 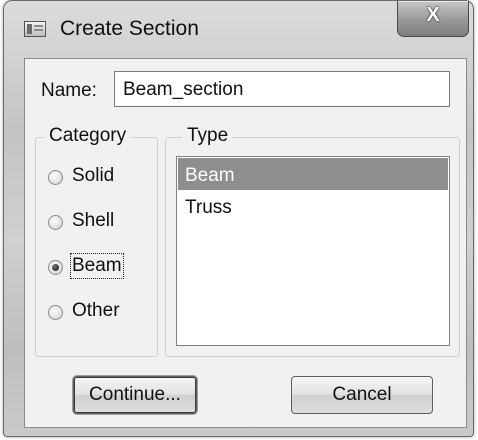 I want to click on type-legend: Type, so click(x=208, y=136).